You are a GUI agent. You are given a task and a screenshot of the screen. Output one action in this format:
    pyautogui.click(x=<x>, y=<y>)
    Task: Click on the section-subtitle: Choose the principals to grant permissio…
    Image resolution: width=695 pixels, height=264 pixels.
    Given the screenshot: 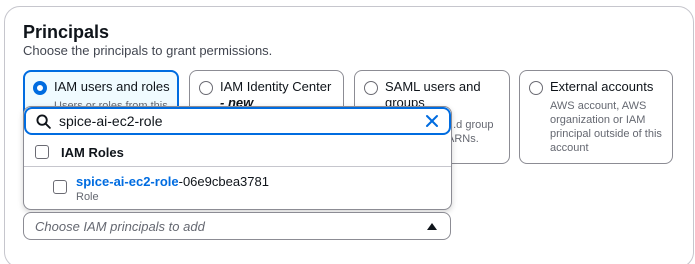 What is the action you would take?
    pyautogui.click(x=148, y=50)
    